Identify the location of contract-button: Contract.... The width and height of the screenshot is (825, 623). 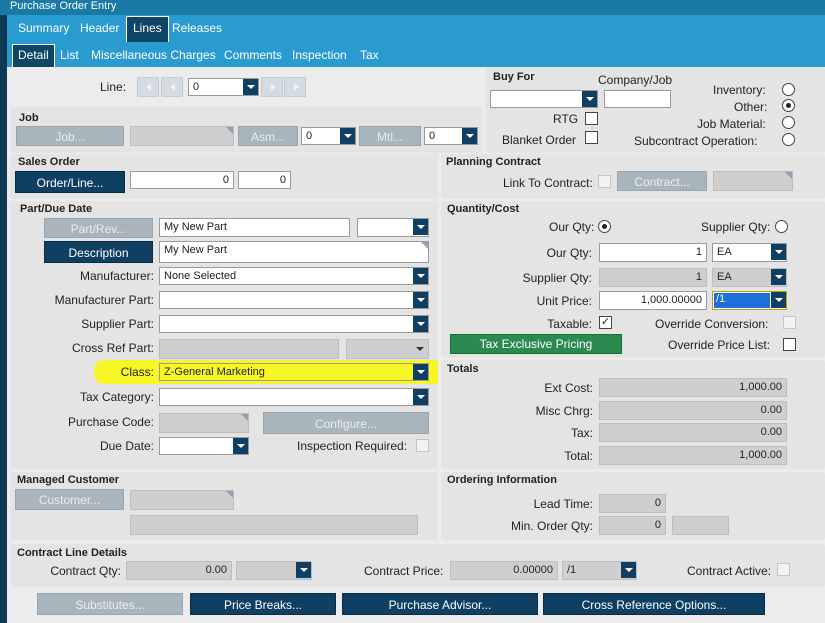
(662, 181).